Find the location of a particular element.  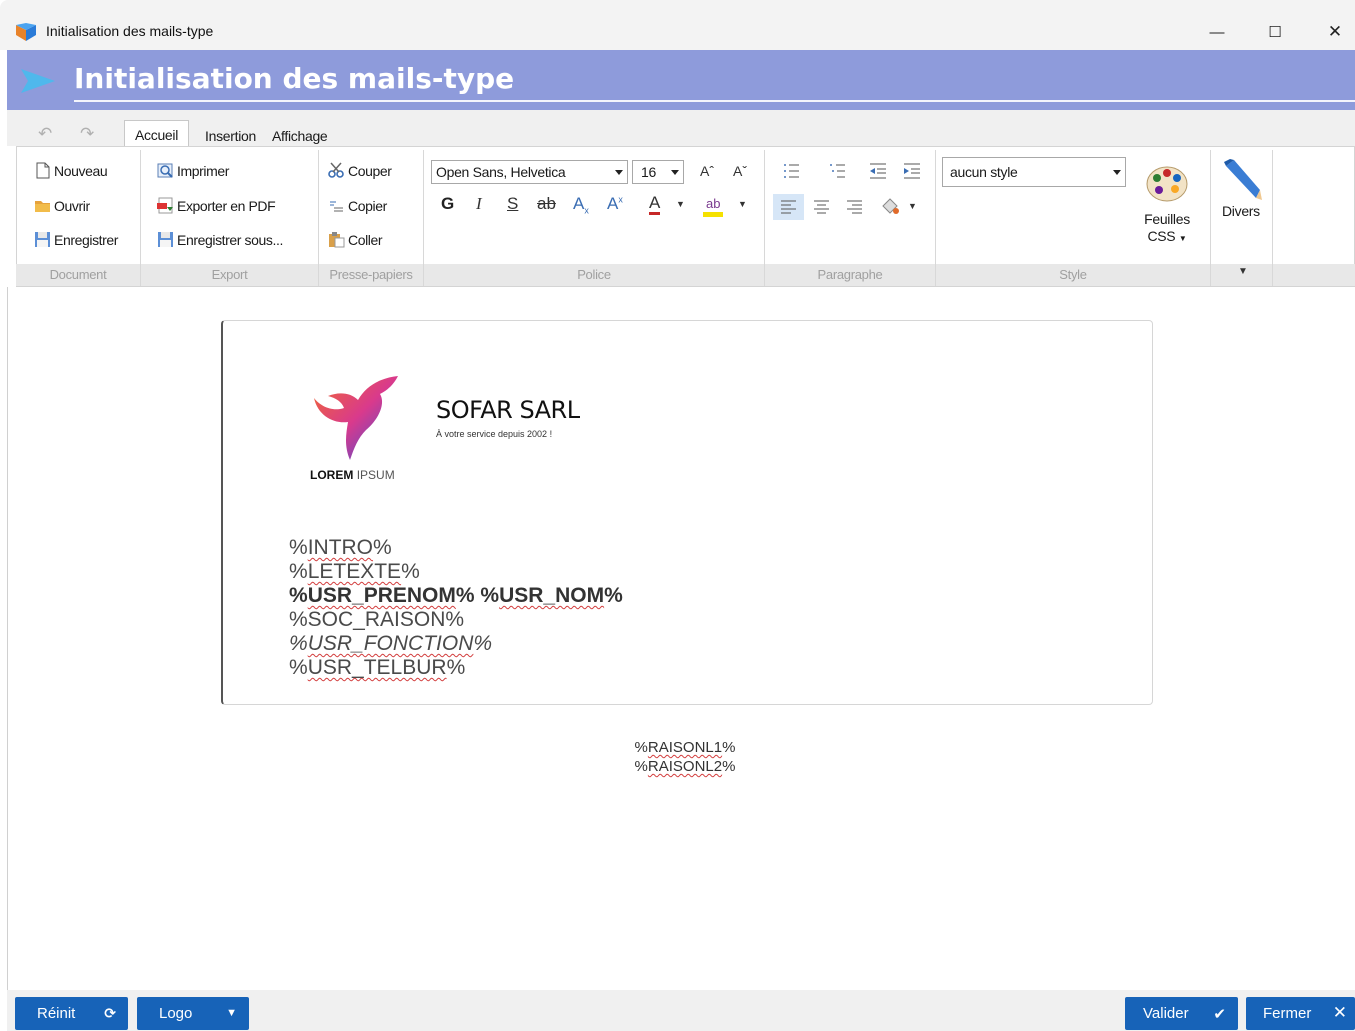

reinit-button: Réinit ⟳ is located at coordinates (71, 1013).